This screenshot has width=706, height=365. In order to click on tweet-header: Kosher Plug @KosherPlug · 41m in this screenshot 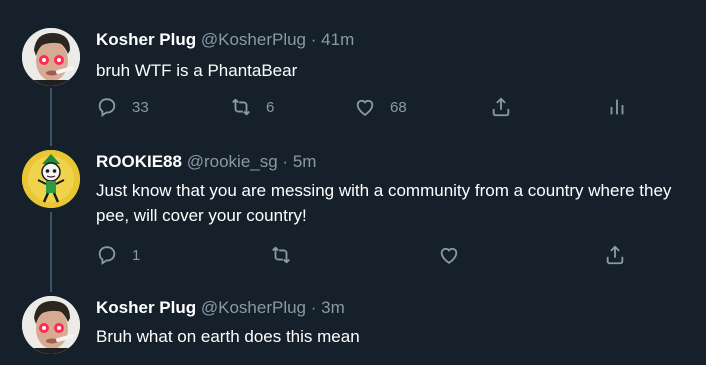, I will do `click(225, 40)`.